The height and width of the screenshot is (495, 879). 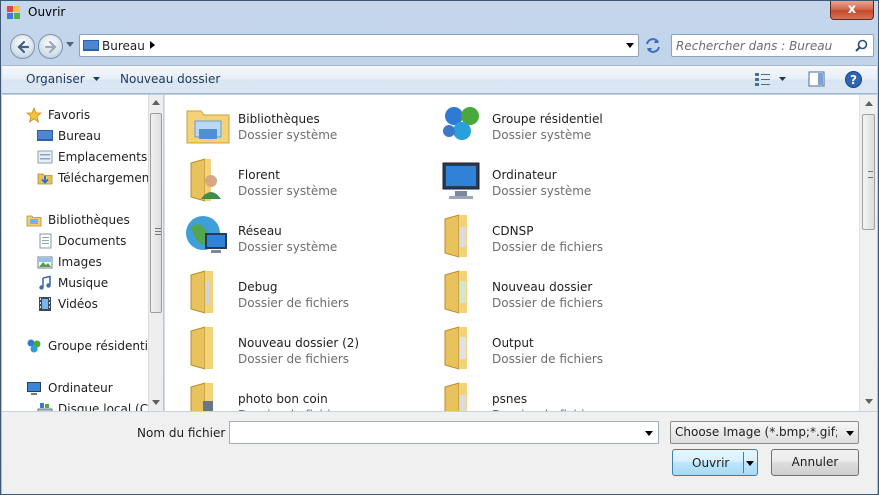 I want to click on file-name: Réseau, so click(x=260, y=231).